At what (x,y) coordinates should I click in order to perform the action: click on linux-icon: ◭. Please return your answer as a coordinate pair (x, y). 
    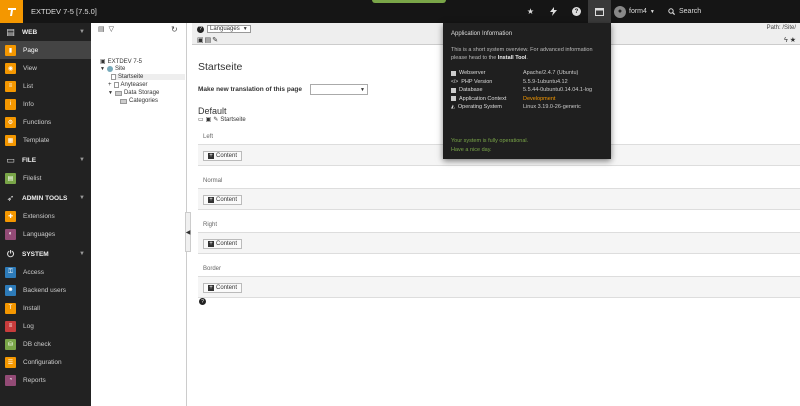
    Looking at the image, I should click on (453, 107).